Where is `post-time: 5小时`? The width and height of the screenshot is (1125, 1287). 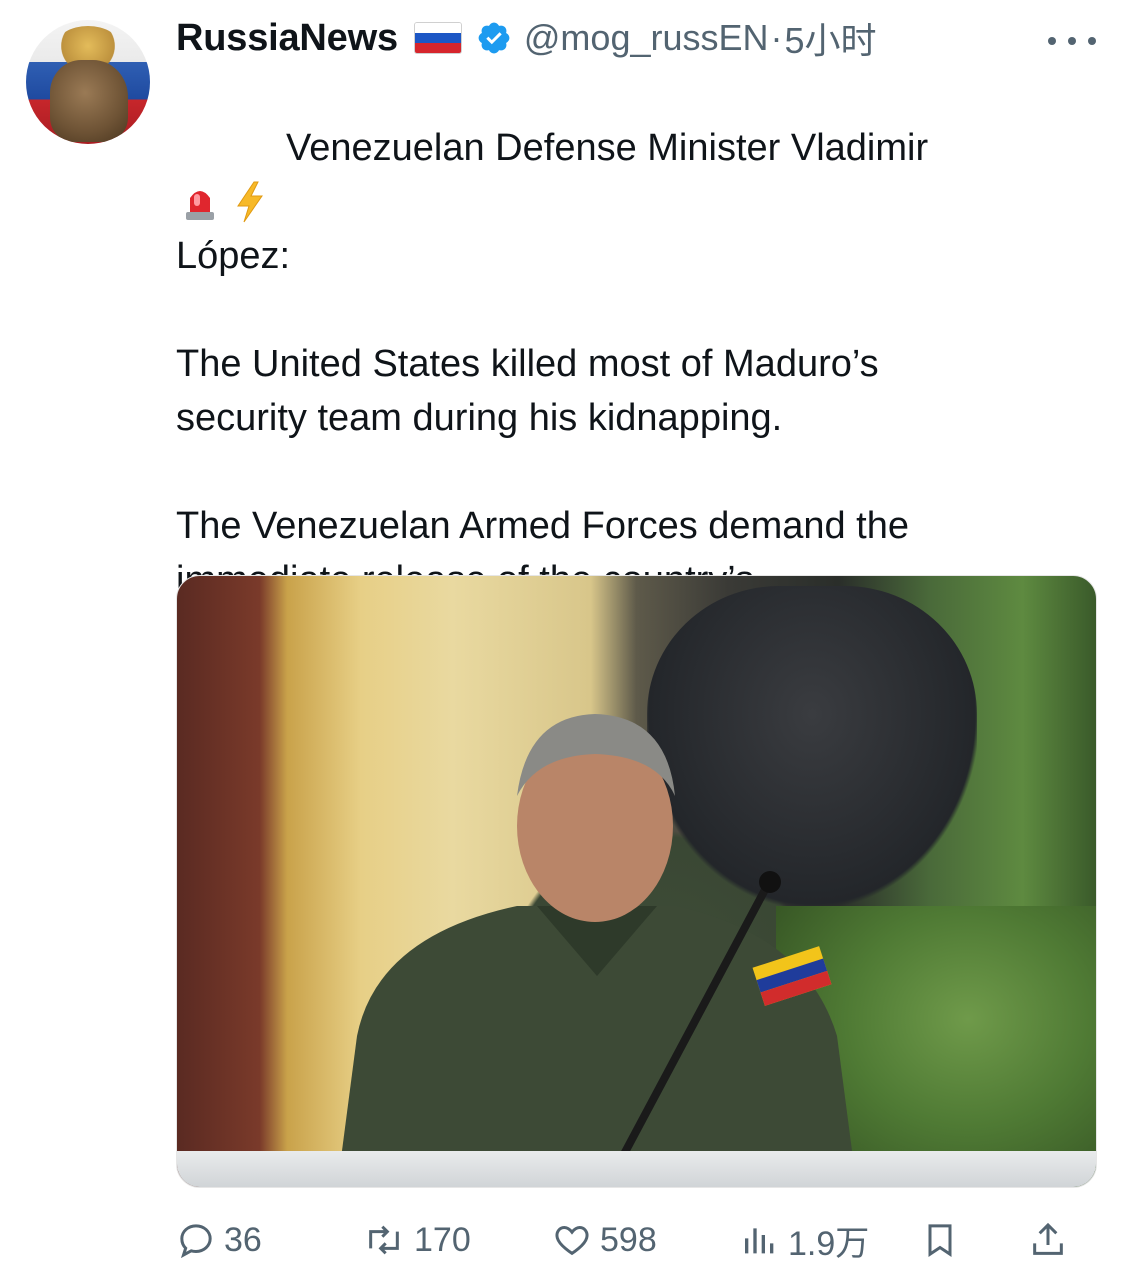 post-time: 5小时 is located at coordinates (831, 38).